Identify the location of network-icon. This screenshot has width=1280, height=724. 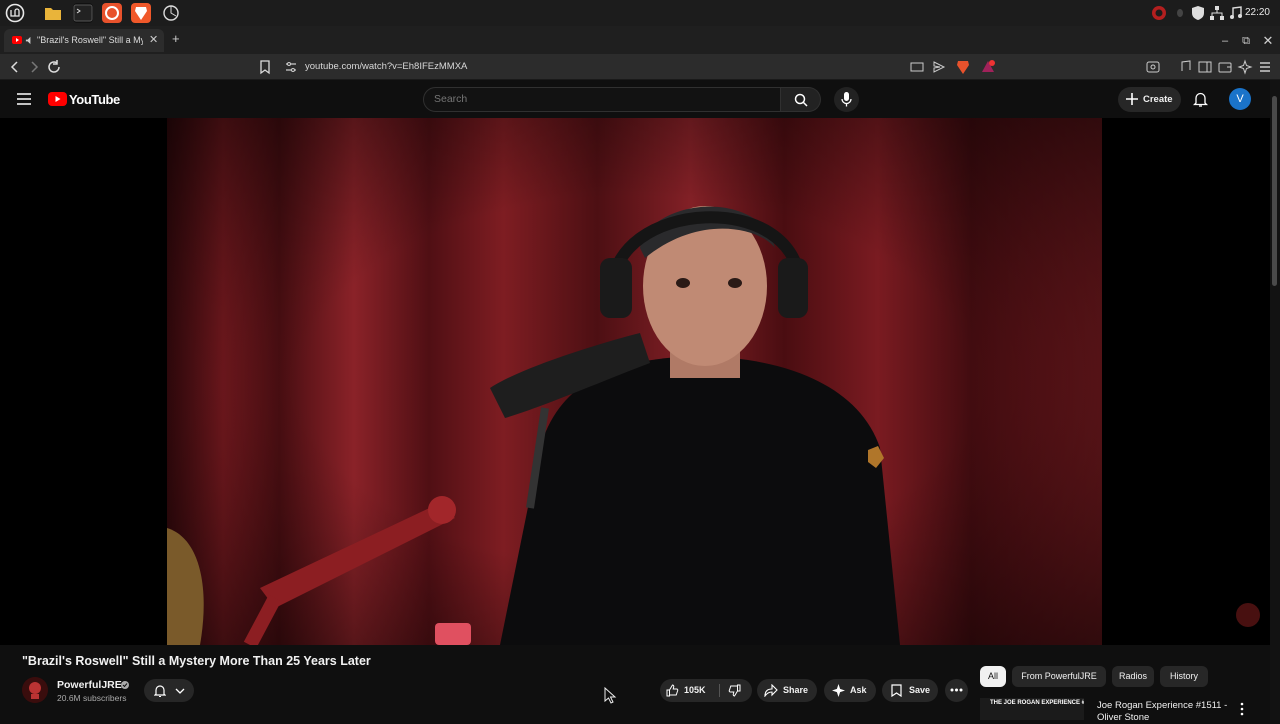
(1217, 13).